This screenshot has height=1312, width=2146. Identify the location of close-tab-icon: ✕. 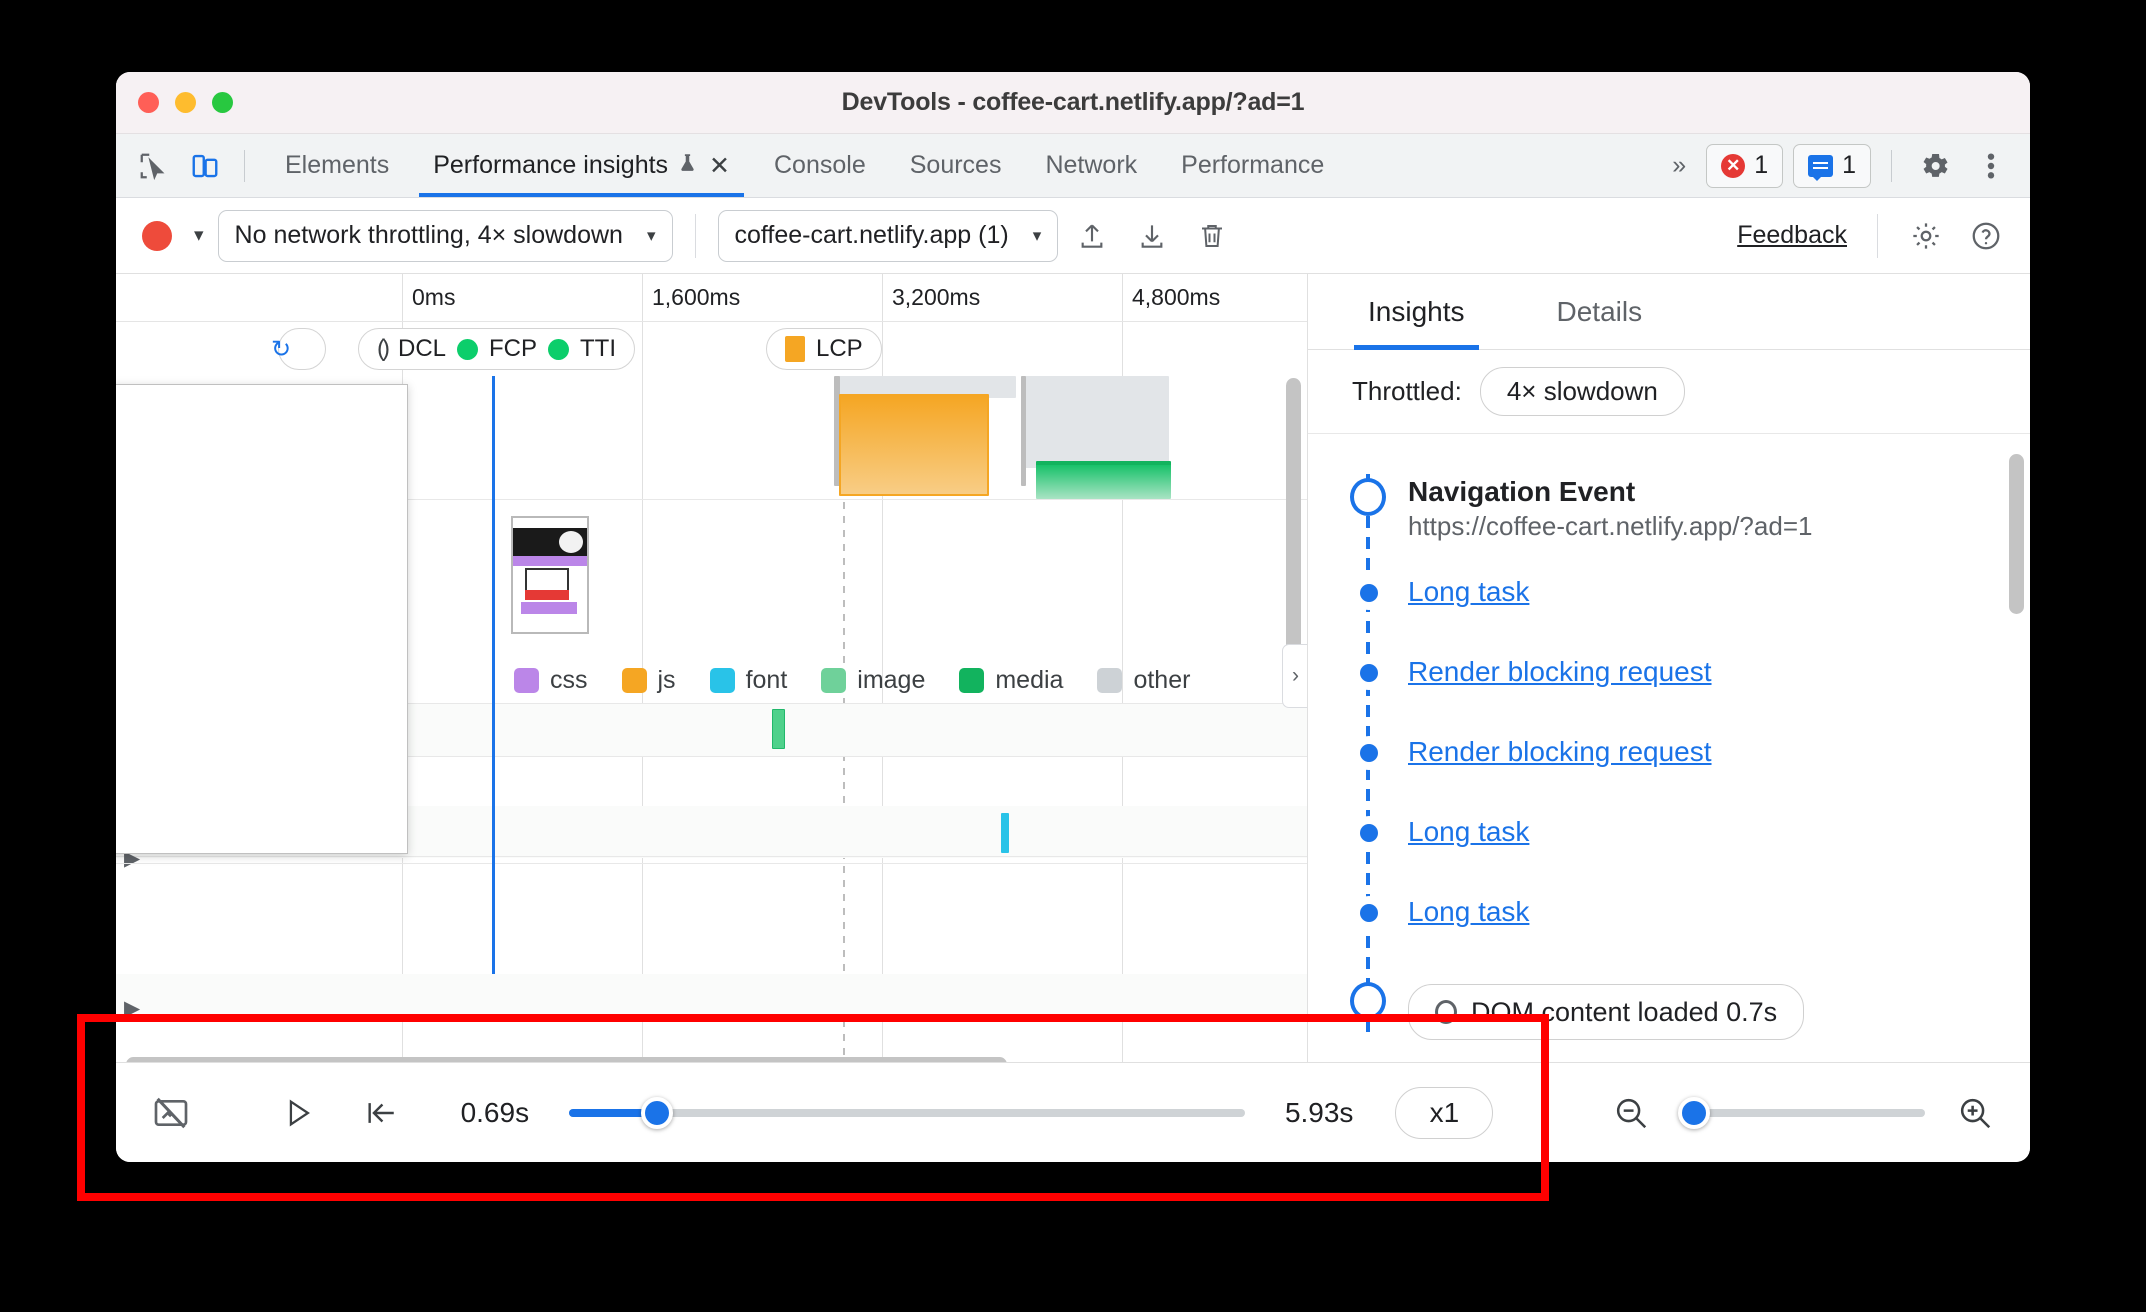
(719, 166).